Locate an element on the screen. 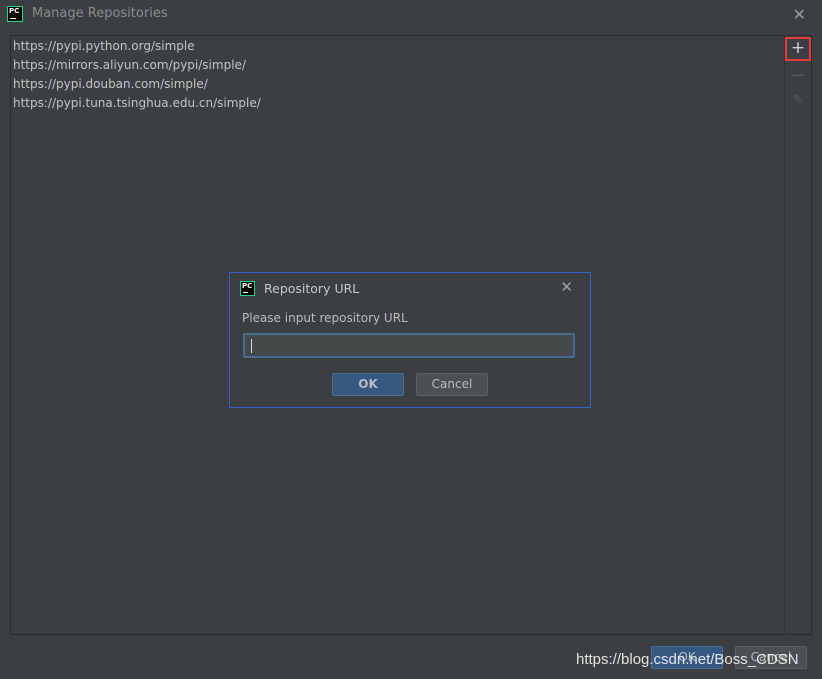 This screenshot has height=679, width=822. repository-item: https://mirrors.aliyun.com/pypi/simple/ is located at coordinates (129, 65).